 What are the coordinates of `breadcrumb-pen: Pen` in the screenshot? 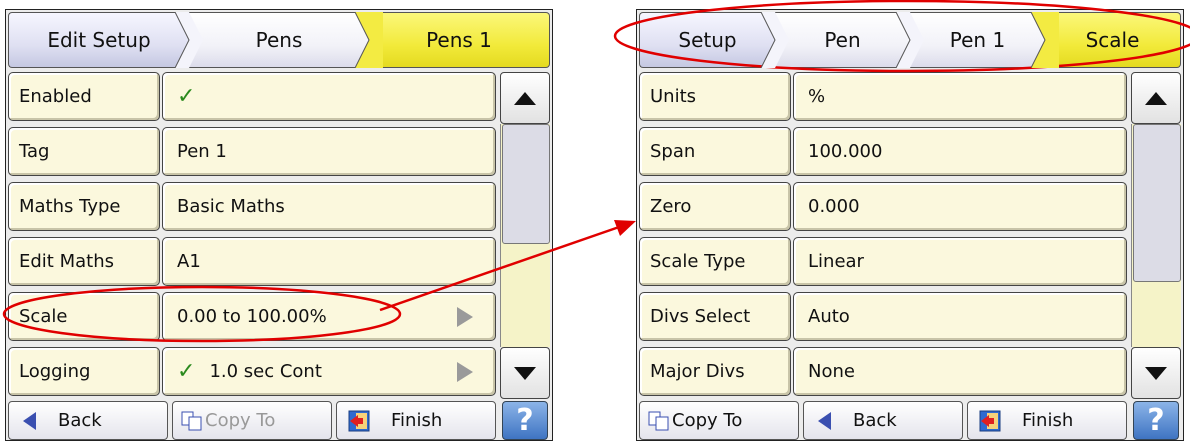 It's located at (849, 40).